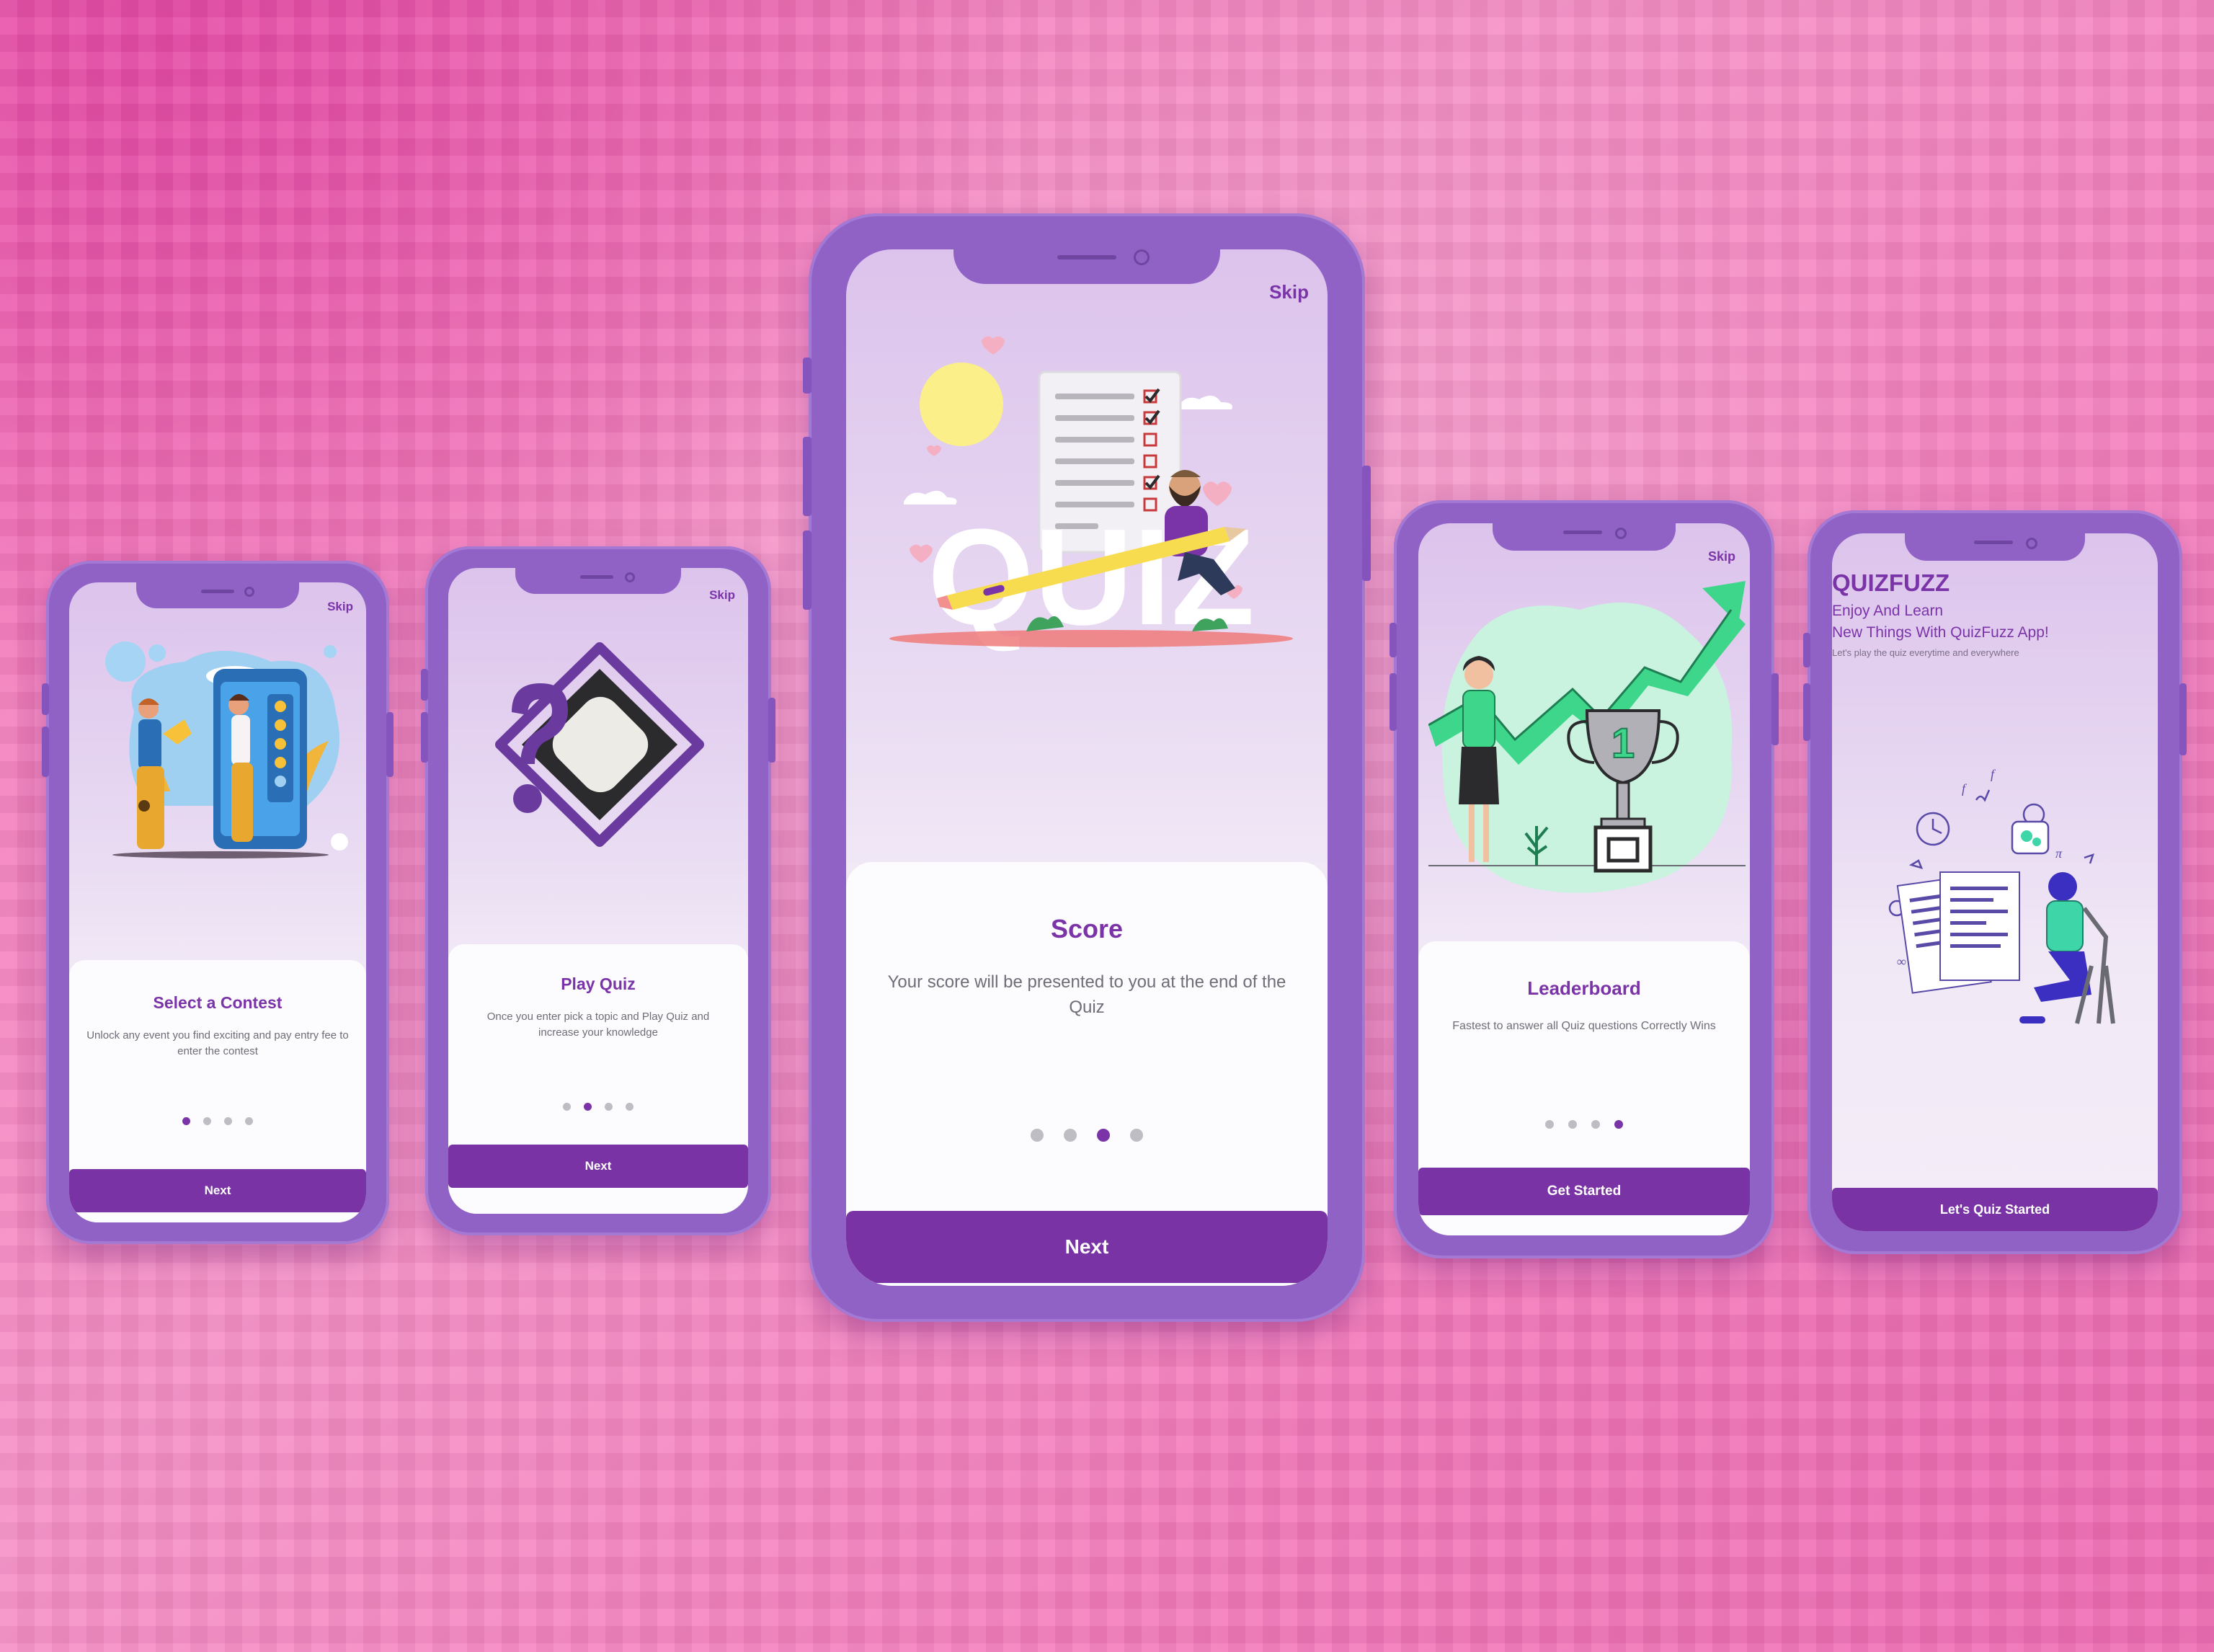 The width and height of the screenshot is (2214, 1652). What do you see at coordinates (1888, 611) in the screenshot?
I see `tagline-primary: Enjoy And Learn` at bounding box center [1888, 611].